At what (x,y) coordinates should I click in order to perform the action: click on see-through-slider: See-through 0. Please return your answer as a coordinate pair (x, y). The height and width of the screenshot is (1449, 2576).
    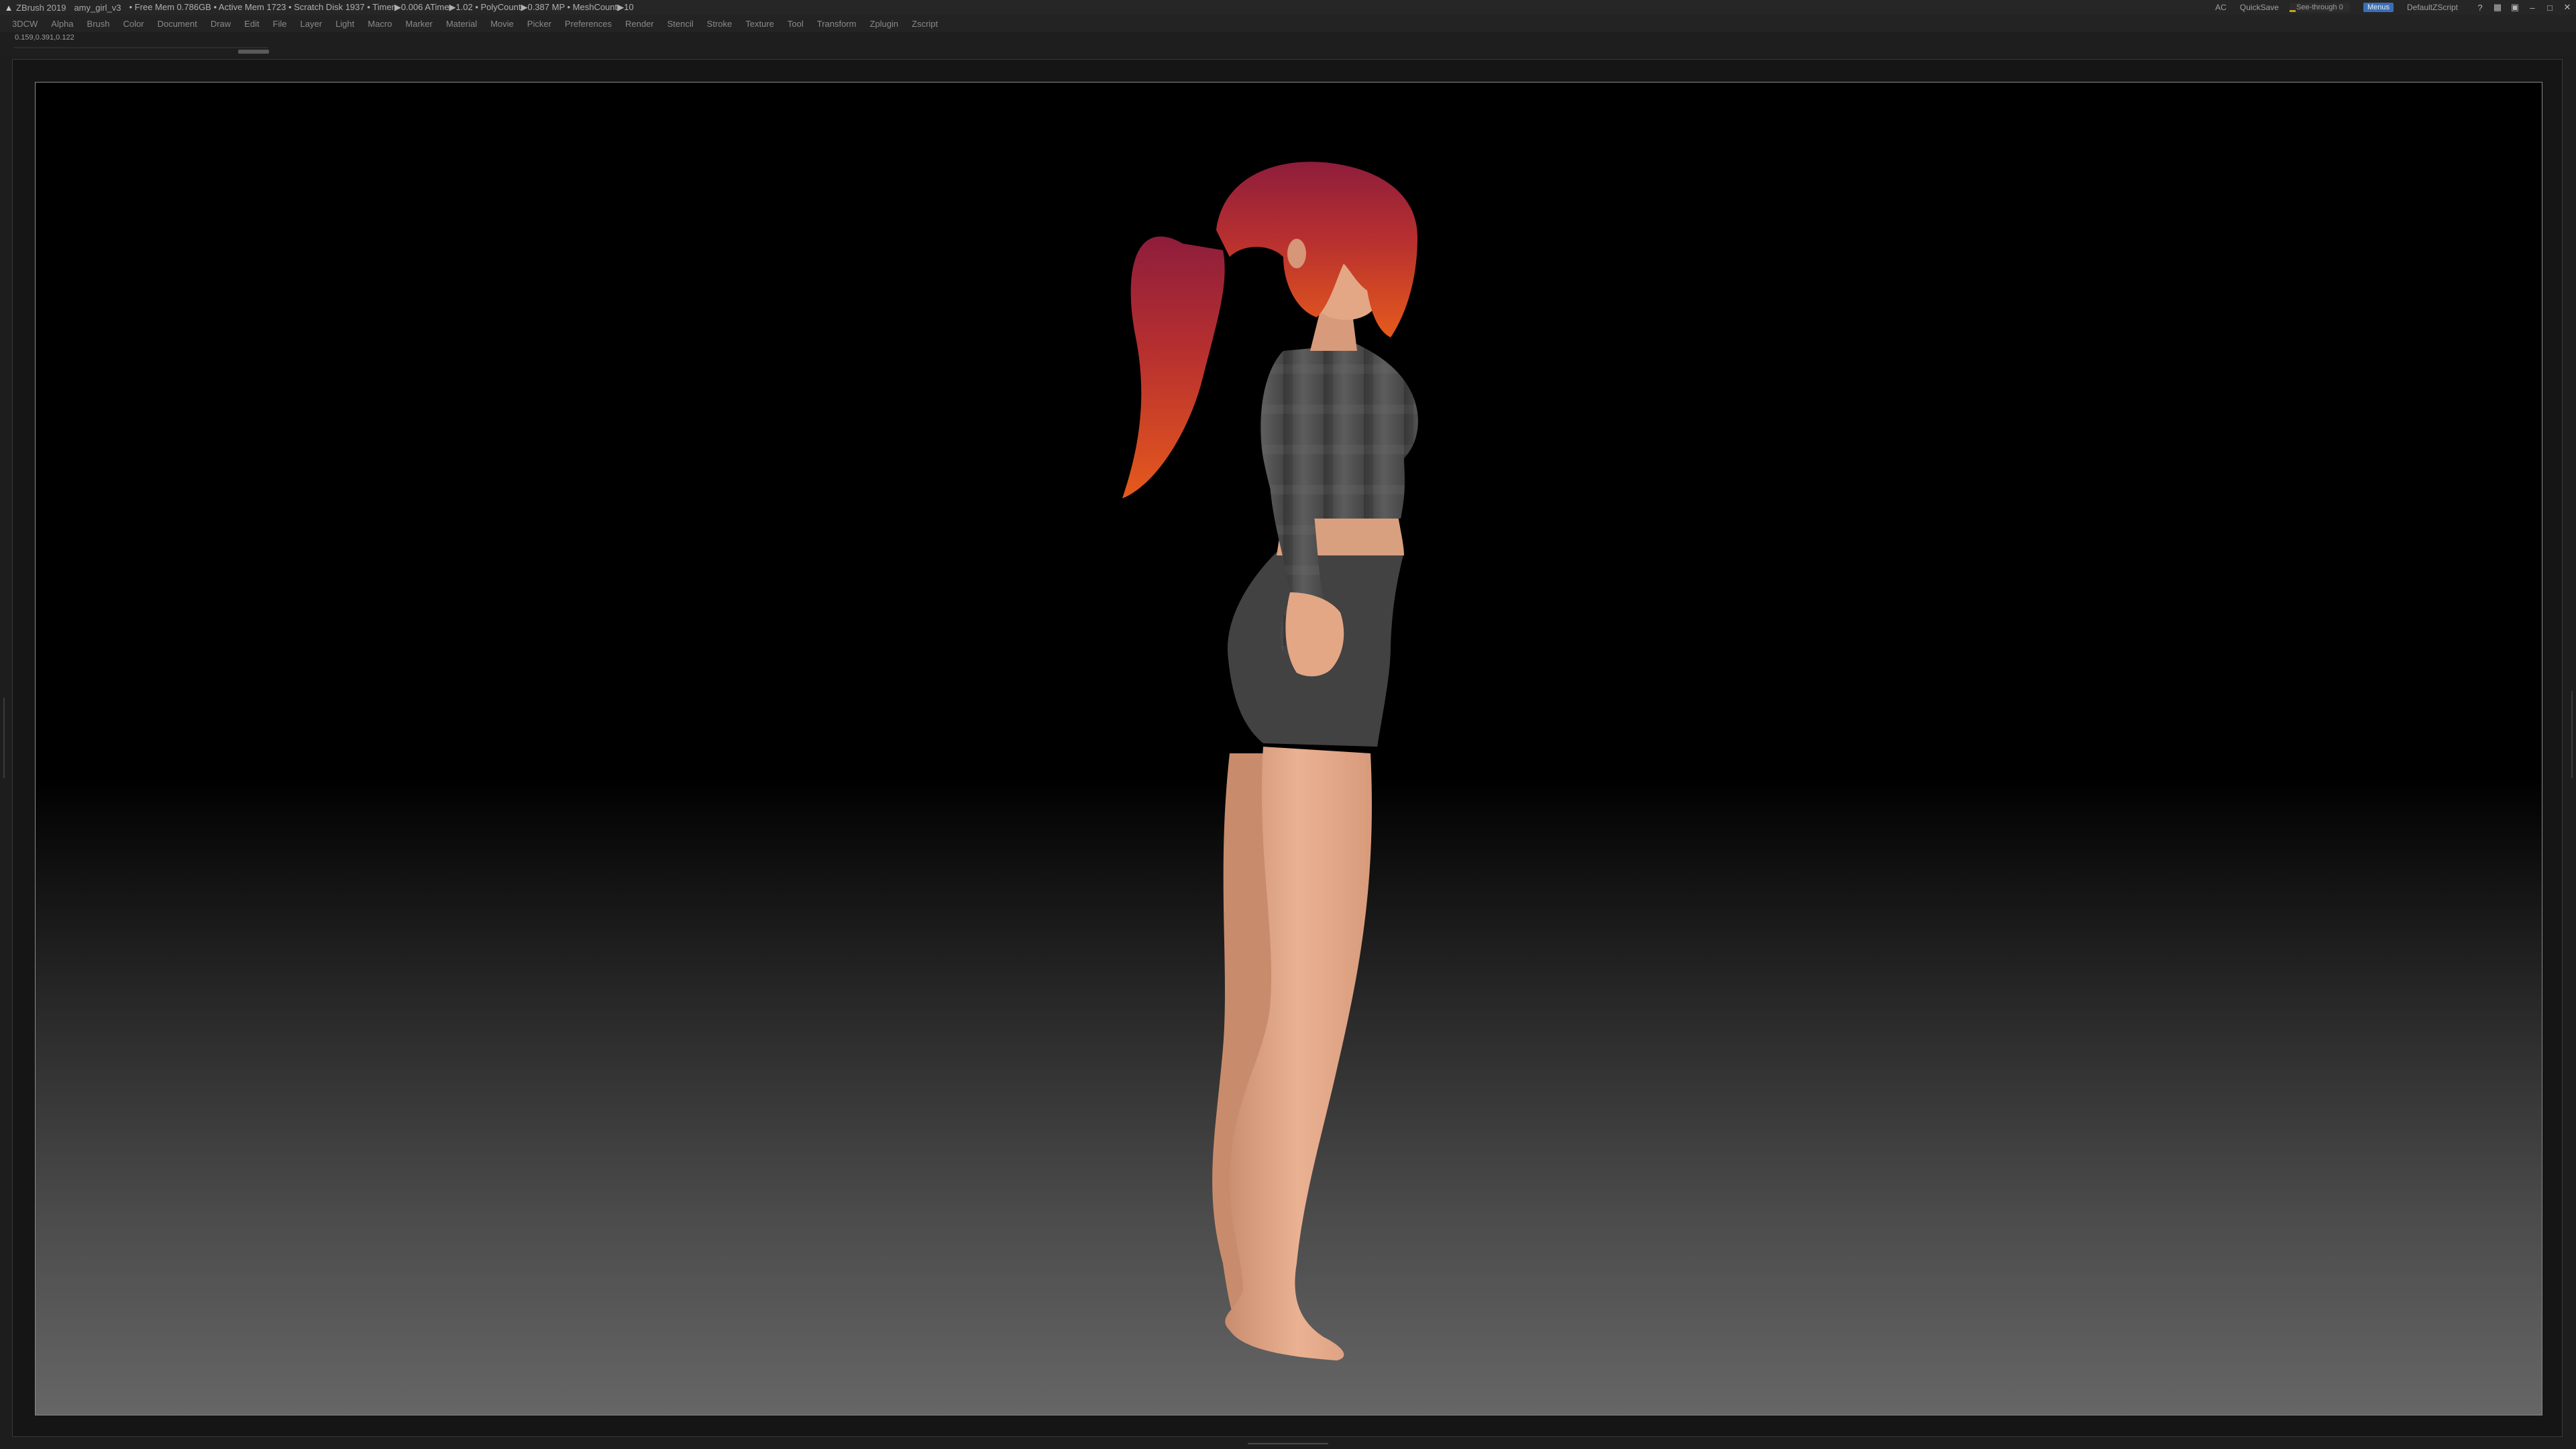
    Looking at the image, I should click on (2319, 7).